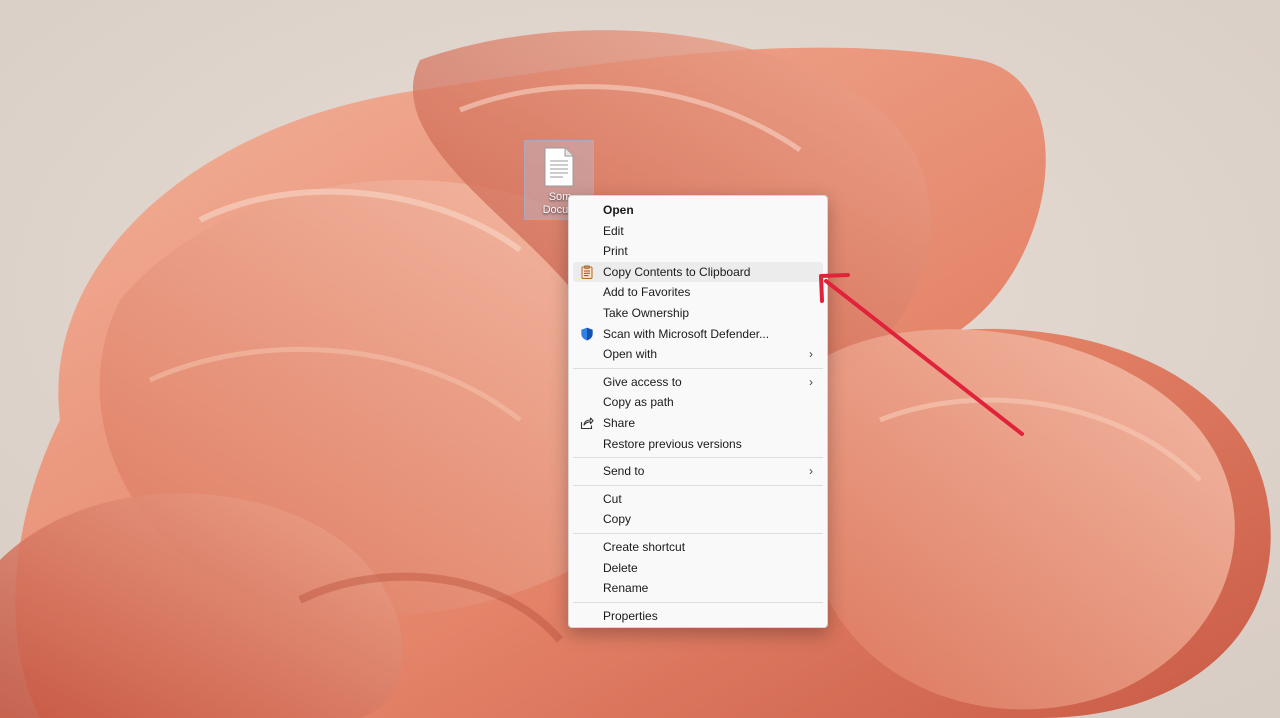 This screenshot has width=1280, height=718. What do you see at coordinates (587, 334) in the screenshot?
I see `defender-shield-icon` at bounding box center [587, 334].